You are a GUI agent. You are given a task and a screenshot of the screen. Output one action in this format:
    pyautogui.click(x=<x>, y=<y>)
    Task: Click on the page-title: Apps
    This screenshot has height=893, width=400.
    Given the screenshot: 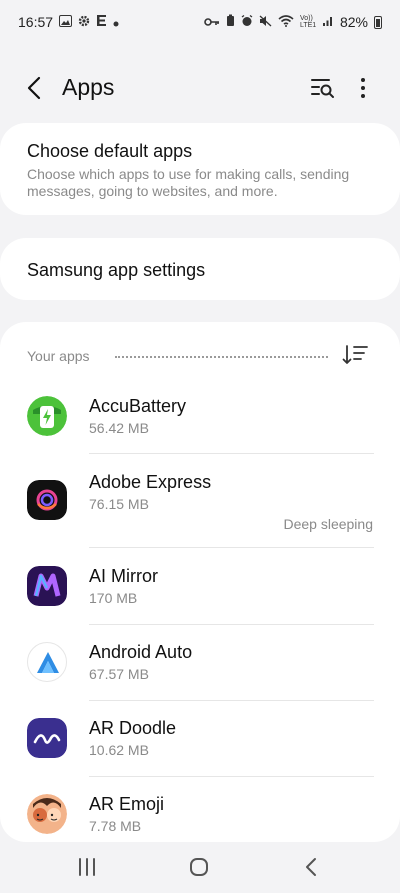 What is the action you would take?
    pyautogui.click(x=88, y=87)
    